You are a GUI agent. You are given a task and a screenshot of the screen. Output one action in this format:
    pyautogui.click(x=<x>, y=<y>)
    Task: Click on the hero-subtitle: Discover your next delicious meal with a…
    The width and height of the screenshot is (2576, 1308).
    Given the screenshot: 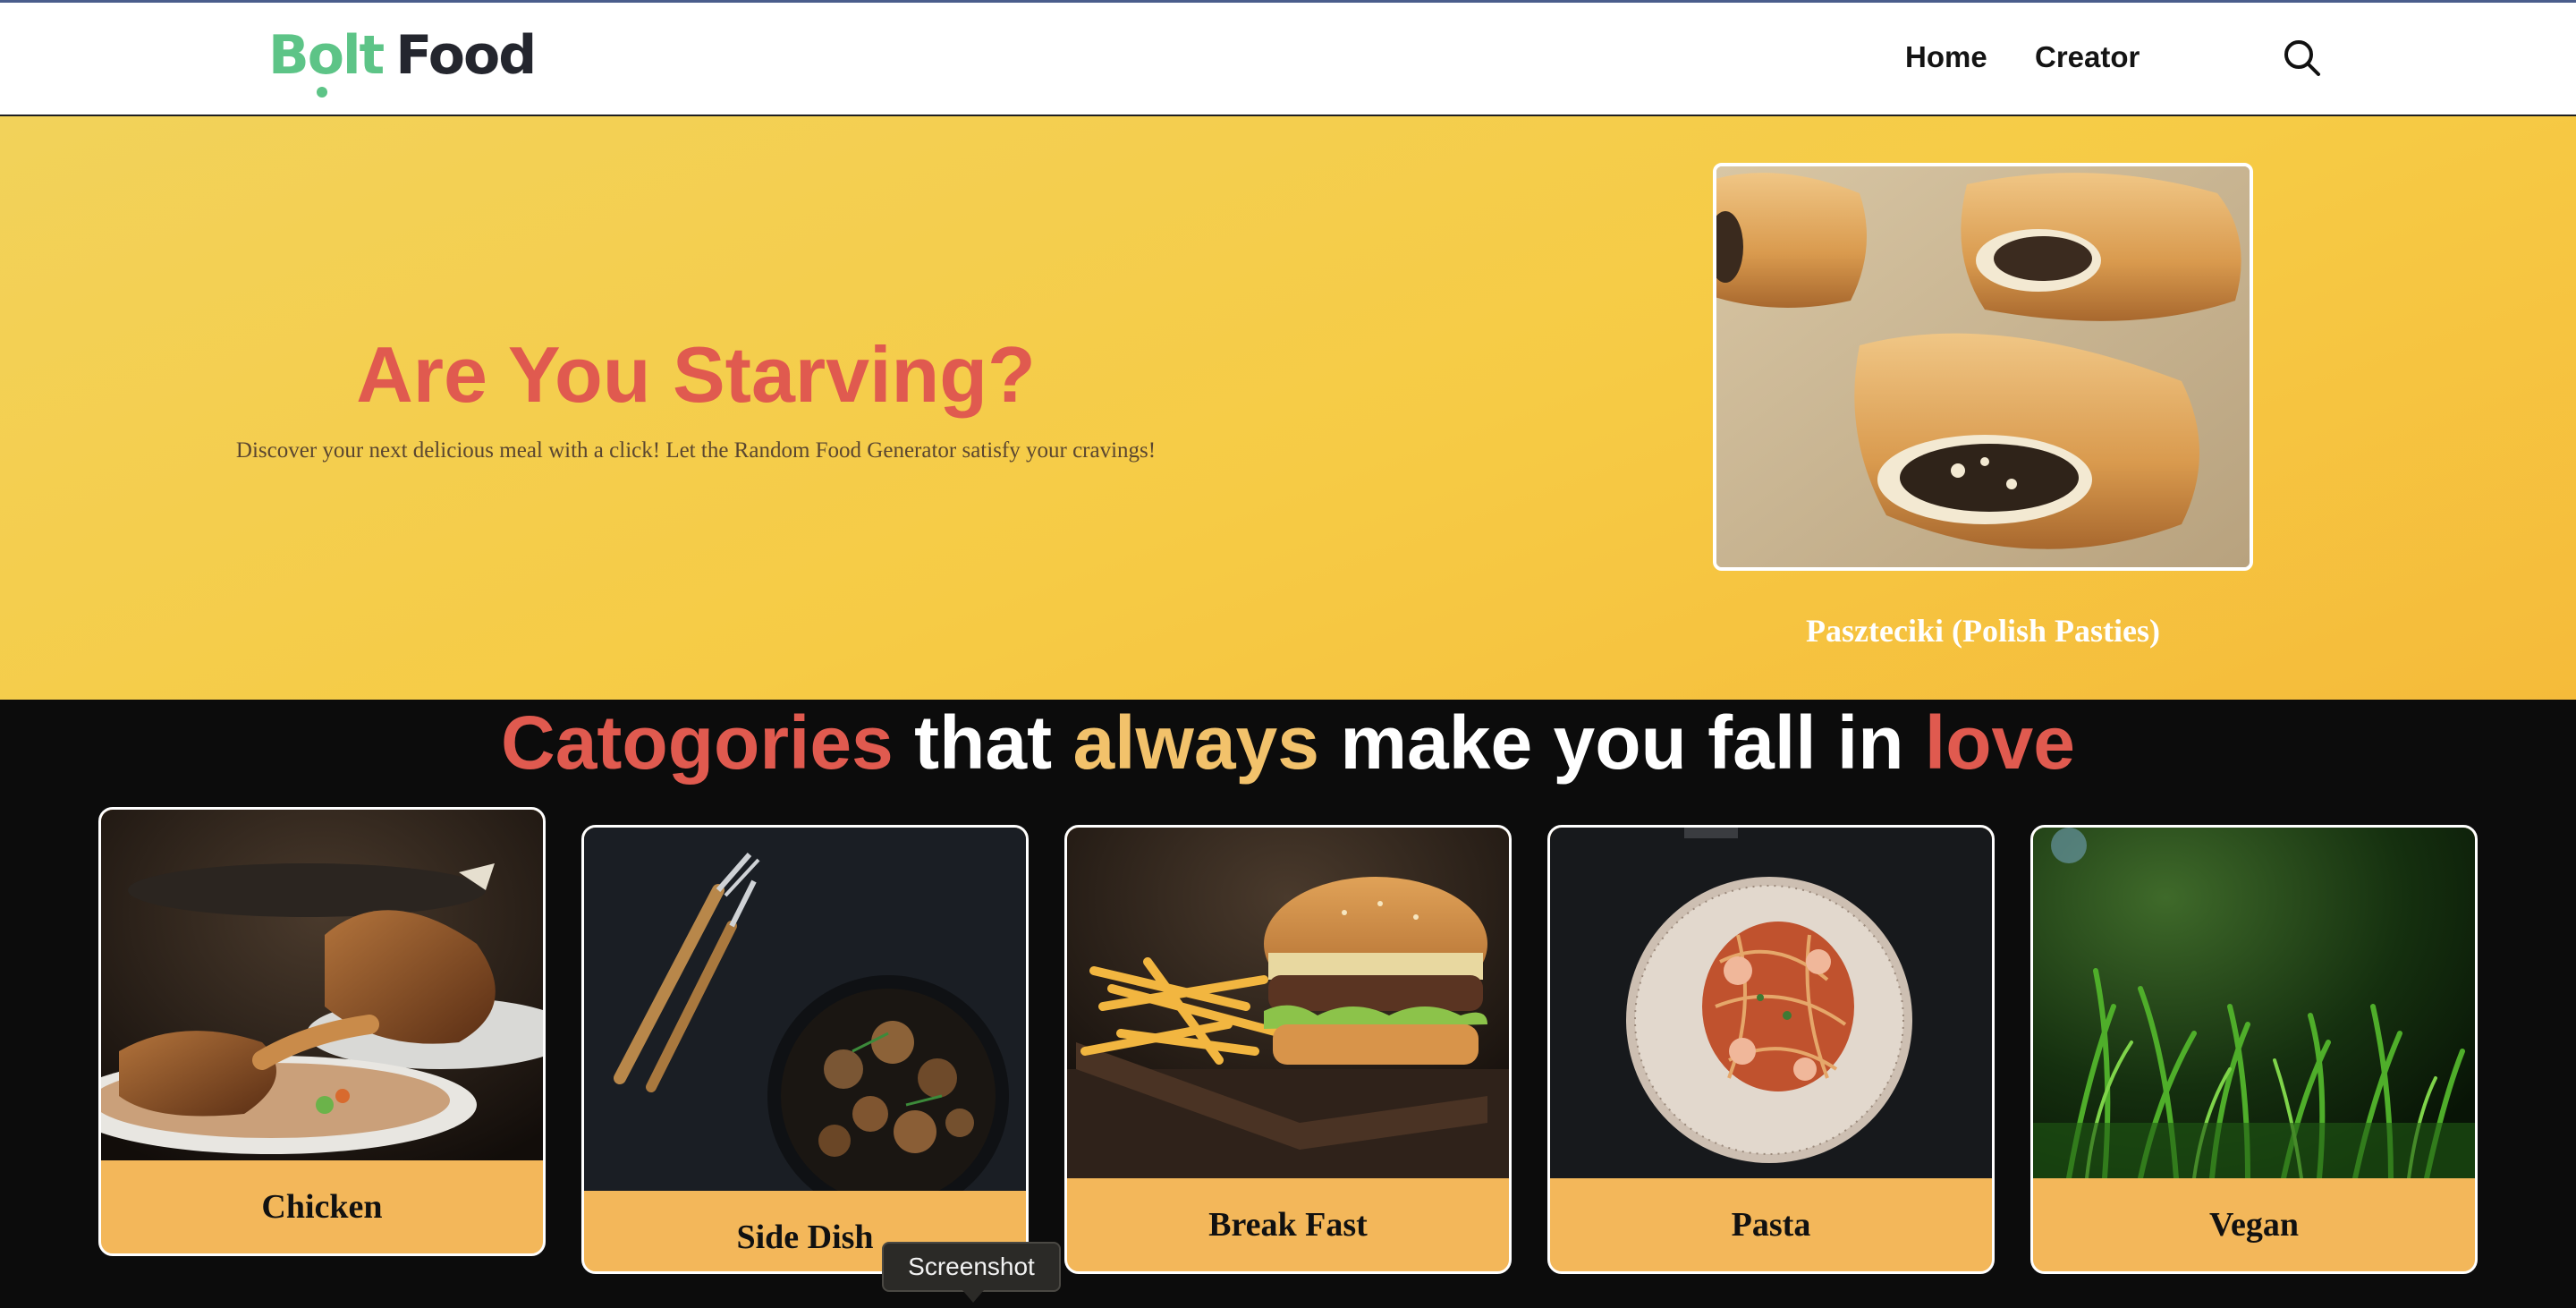 What is the action you would take?
    pyautogui.click(x=696, y=450)
    